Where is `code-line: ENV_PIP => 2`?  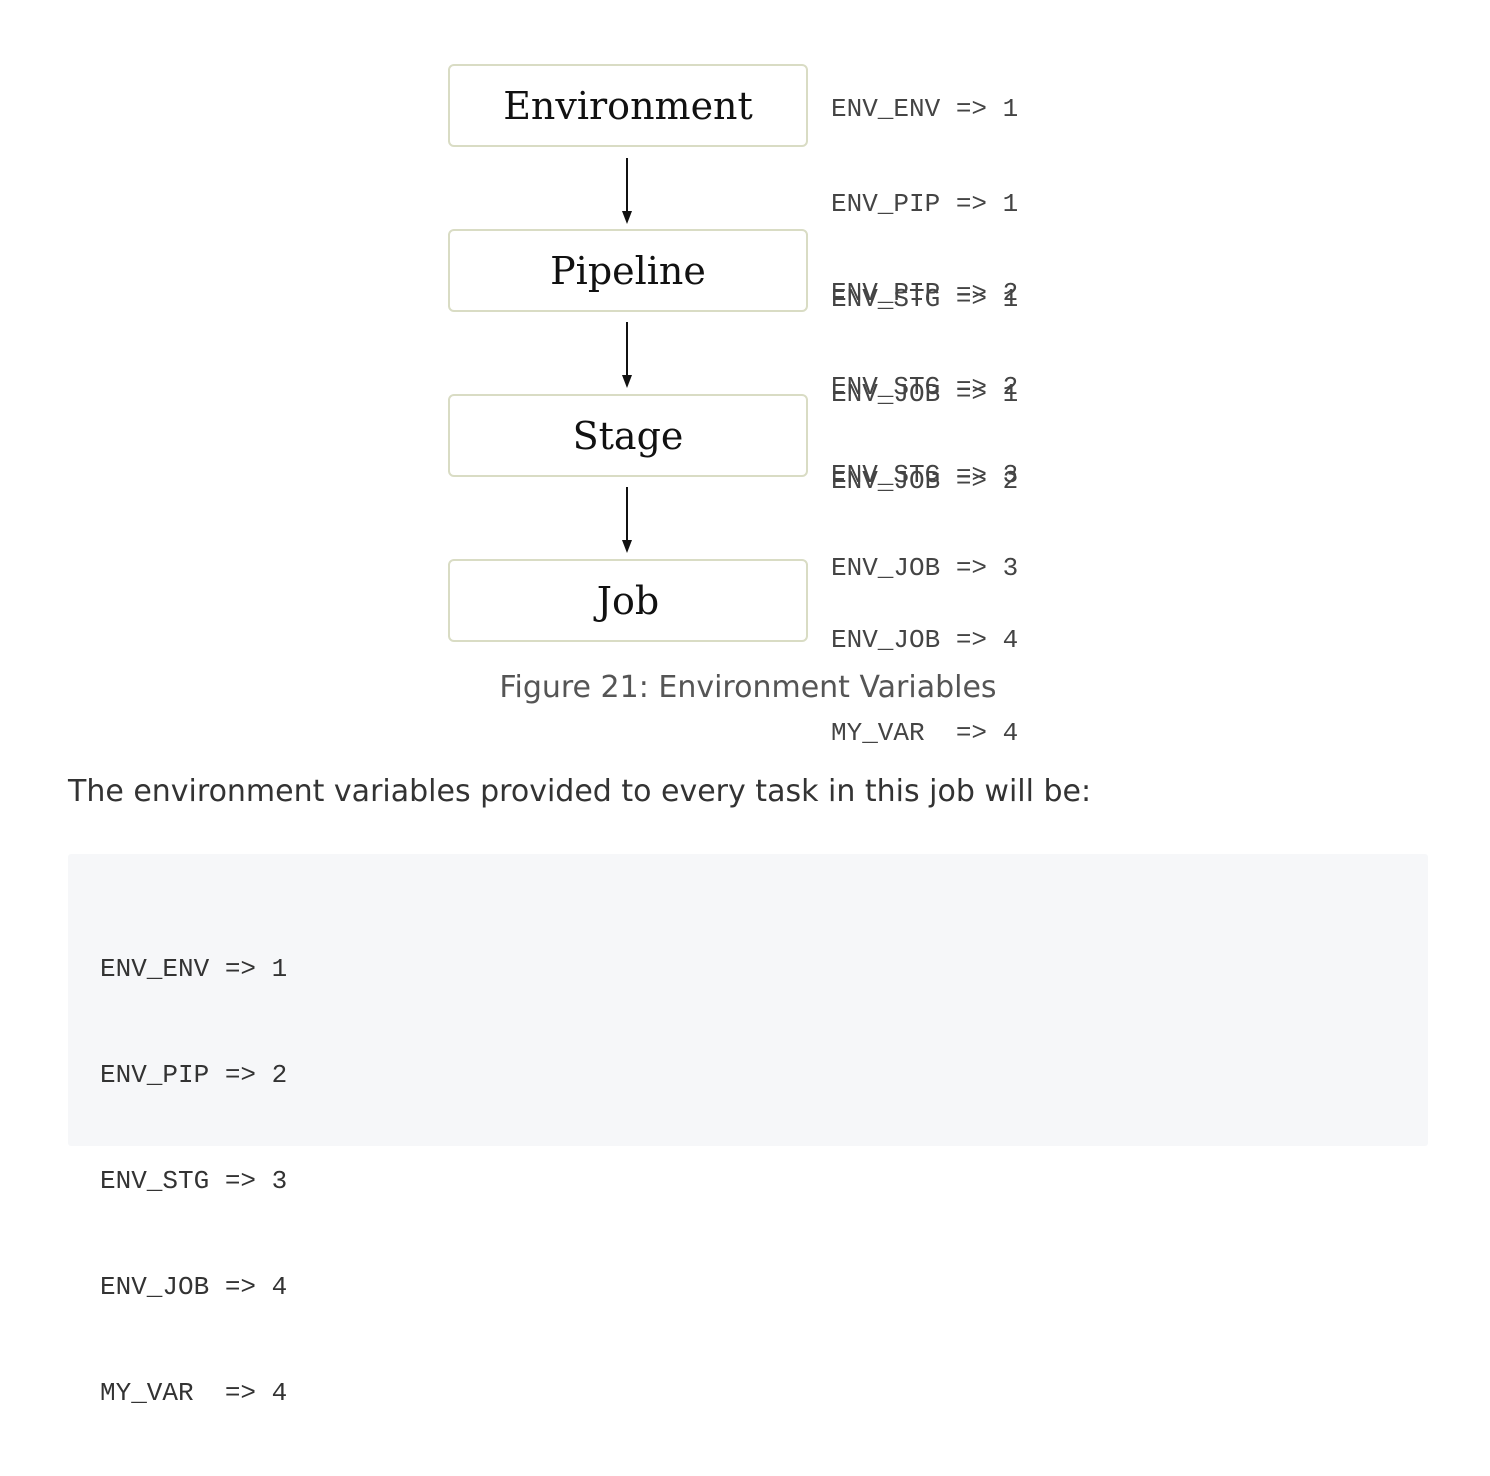
code-line: ENV_PIP => 2 is located at coordinates (194, 1075).